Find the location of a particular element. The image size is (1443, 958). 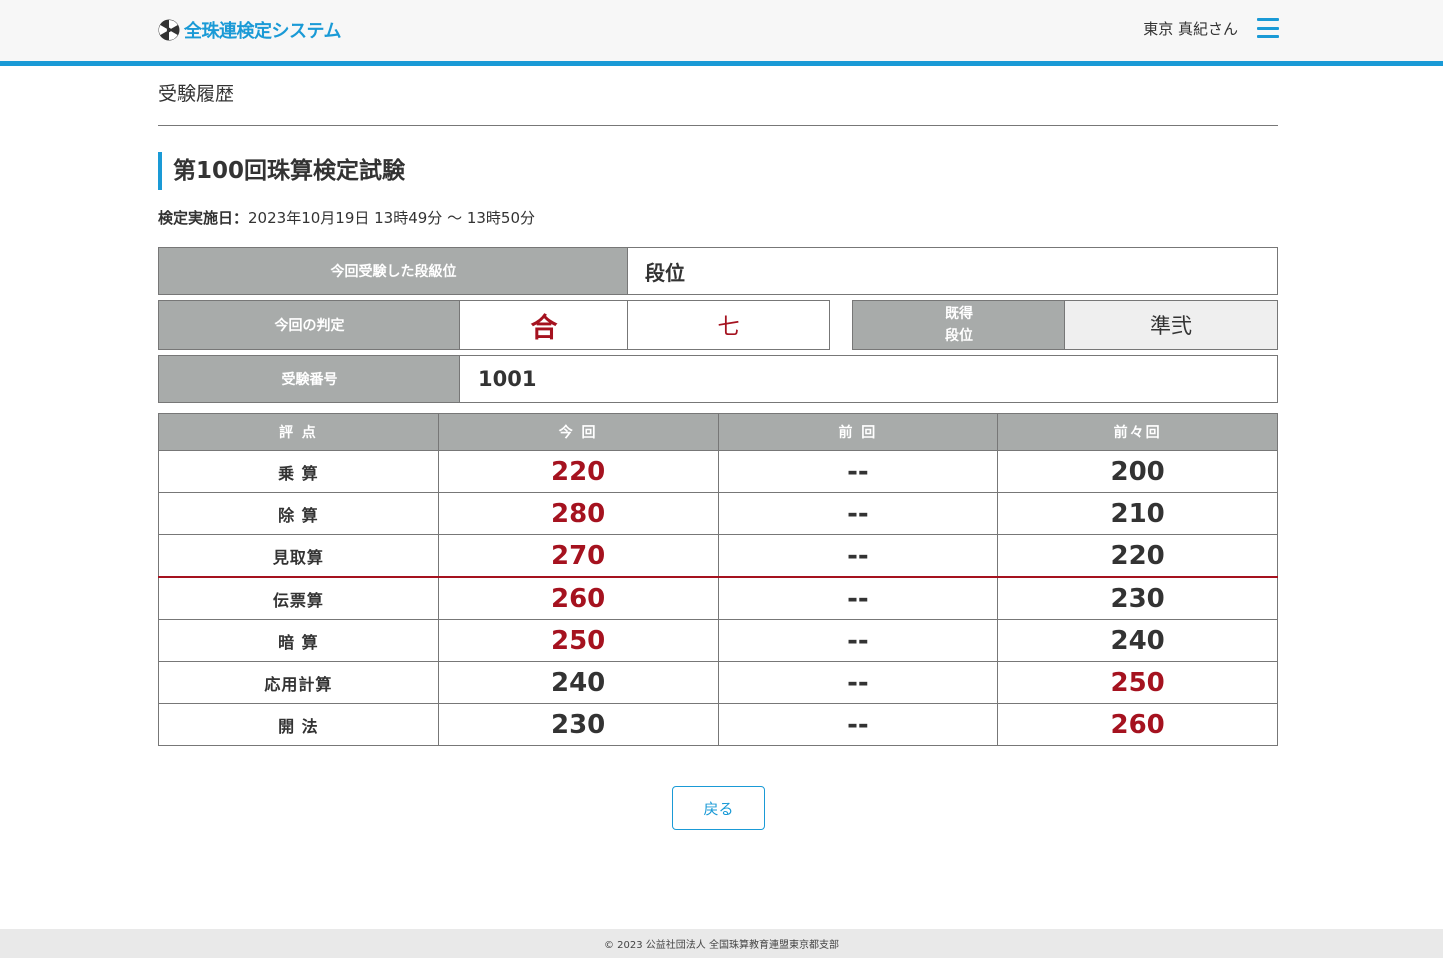

subject-cell: 開 法 is located at coordinates (298, 724).